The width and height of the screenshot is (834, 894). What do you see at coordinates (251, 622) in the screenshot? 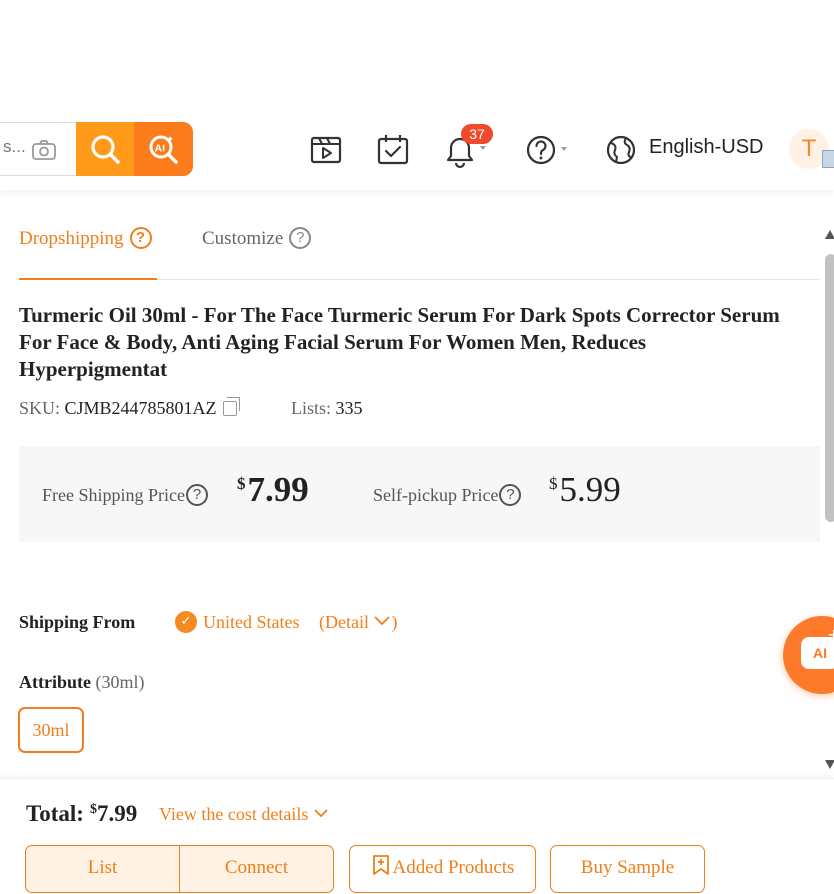
I see `shipping-country: United States` at bounding box center [251, 622].